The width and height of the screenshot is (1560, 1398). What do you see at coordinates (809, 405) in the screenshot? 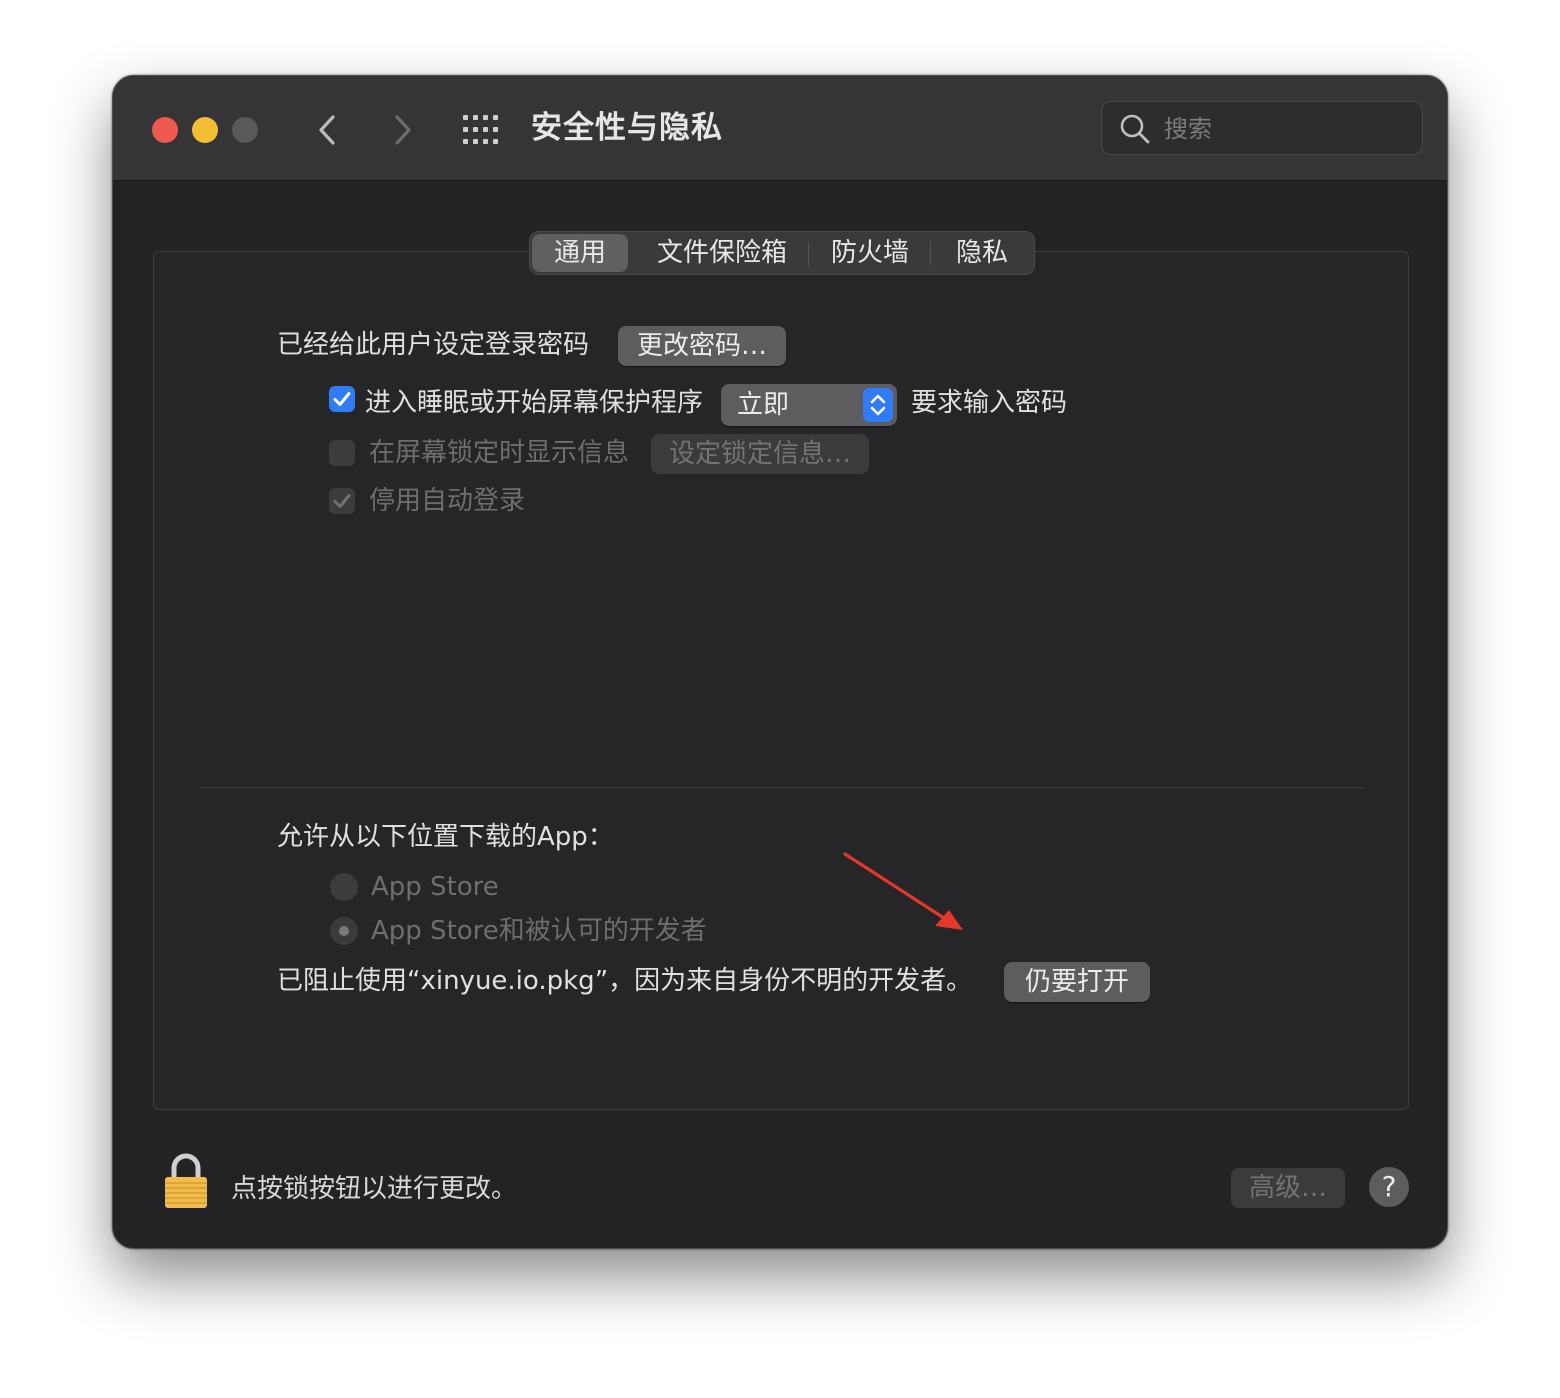
I see `require-password-delay-popup: 立即` at bounding box center [809, 405].